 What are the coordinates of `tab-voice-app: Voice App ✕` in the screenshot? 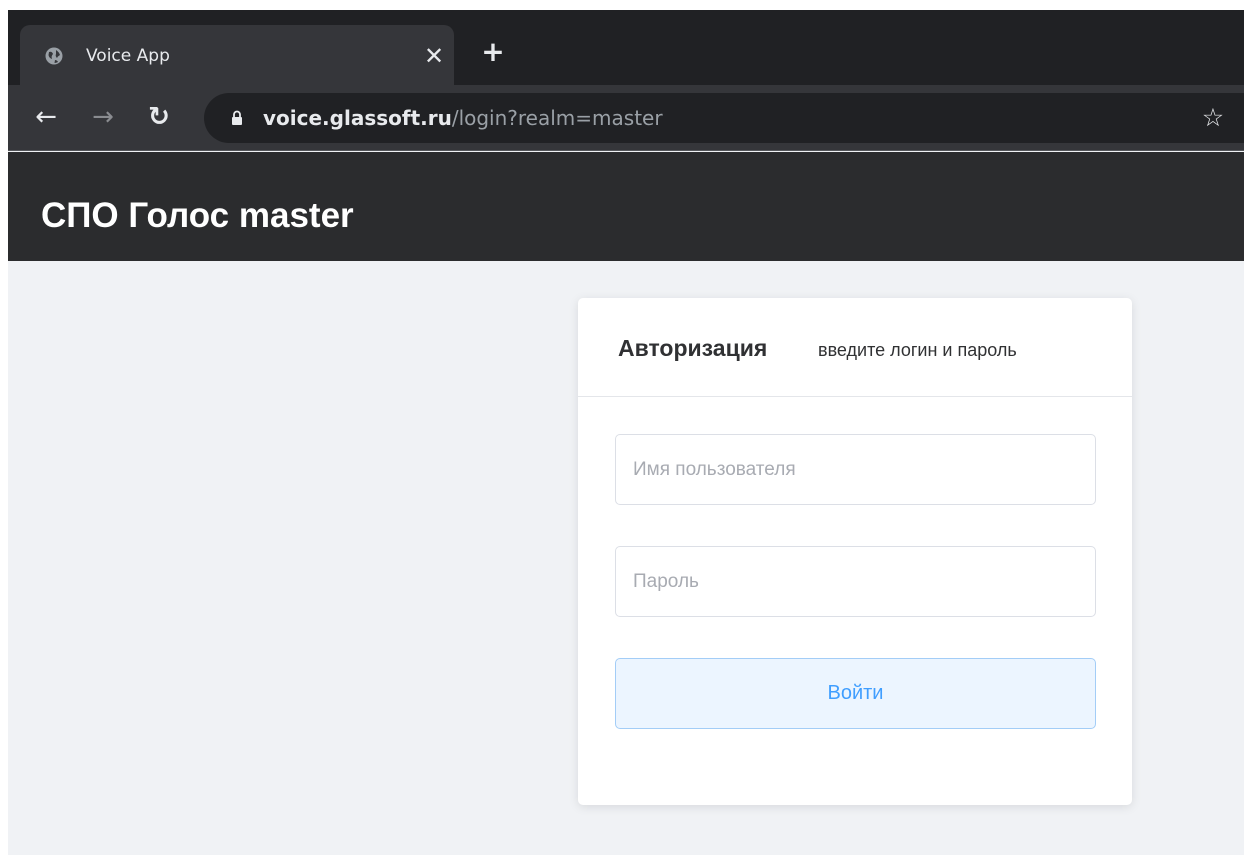 It's located at (237, 55).